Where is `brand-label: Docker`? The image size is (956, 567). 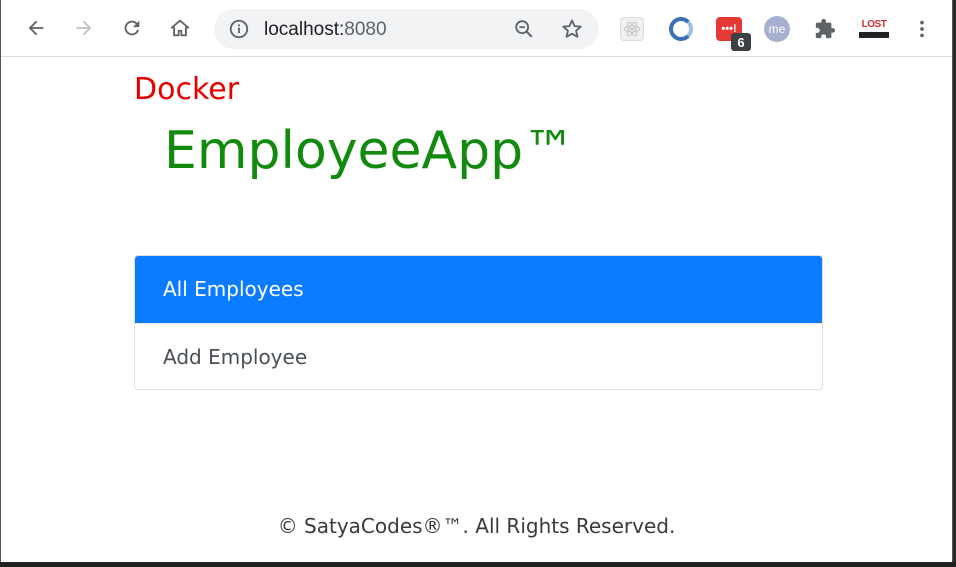 brand-label: Docker is located at coordinates (187, 89).